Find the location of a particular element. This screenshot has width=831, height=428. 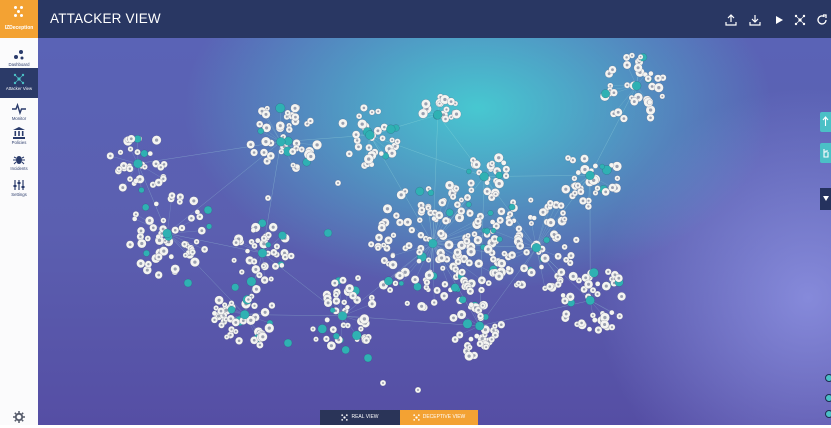

play-icon is located at coordinates (779, 19).